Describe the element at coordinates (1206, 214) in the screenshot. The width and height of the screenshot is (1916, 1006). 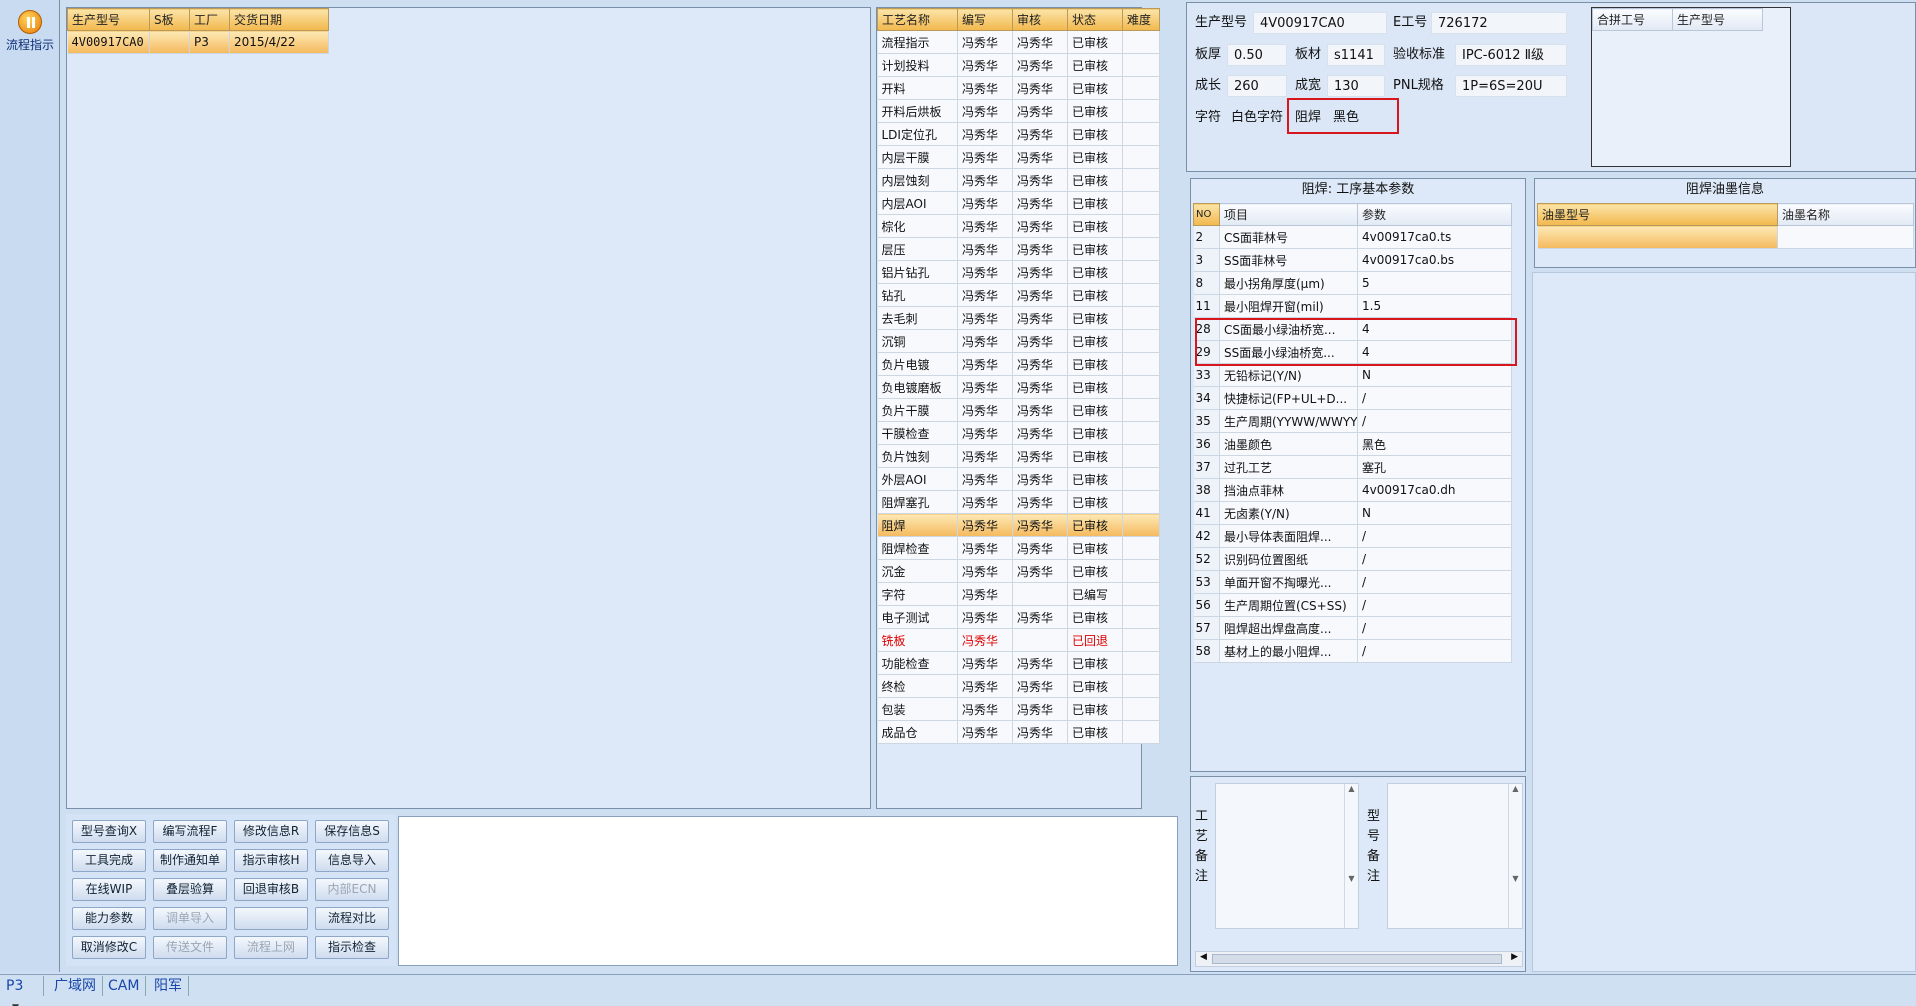
I see `col-header: NO` at that location.